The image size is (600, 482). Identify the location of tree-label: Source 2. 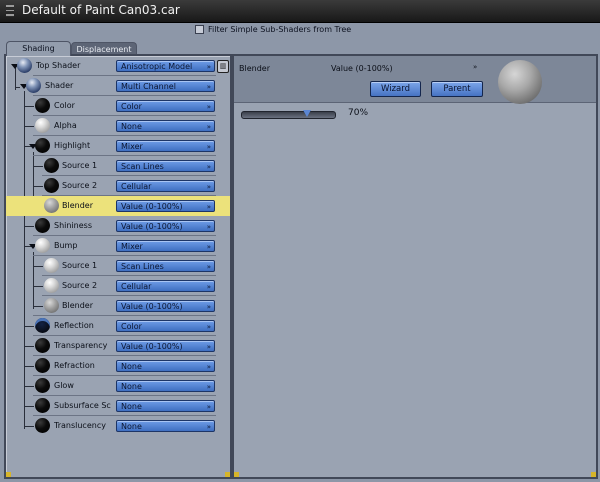
(80, 185).